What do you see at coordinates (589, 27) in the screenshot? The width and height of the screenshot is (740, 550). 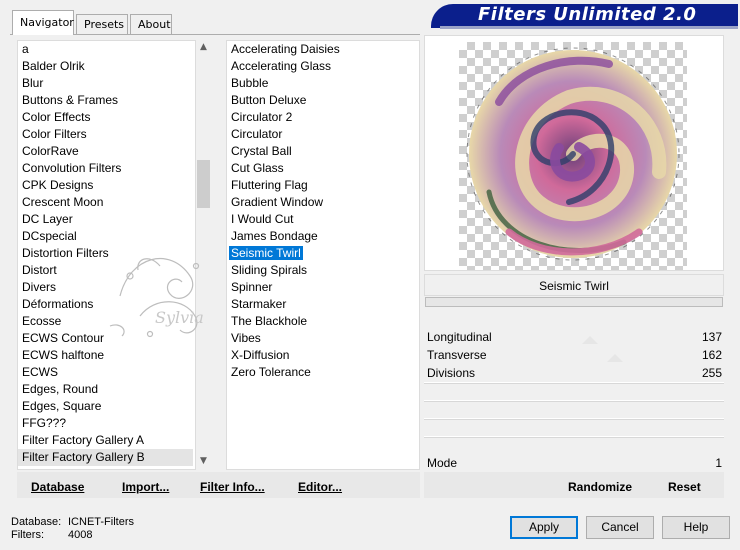 I see `banner-shadow` at bounding box center [589, 27].